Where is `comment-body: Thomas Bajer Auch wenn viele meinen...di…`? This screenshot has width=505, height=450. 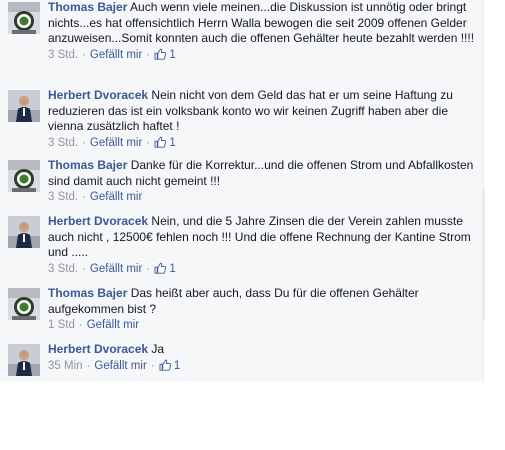
comment-body: Thomas Bajer Auch wenn viele meinen...di… is located at coordinates (263, 31).